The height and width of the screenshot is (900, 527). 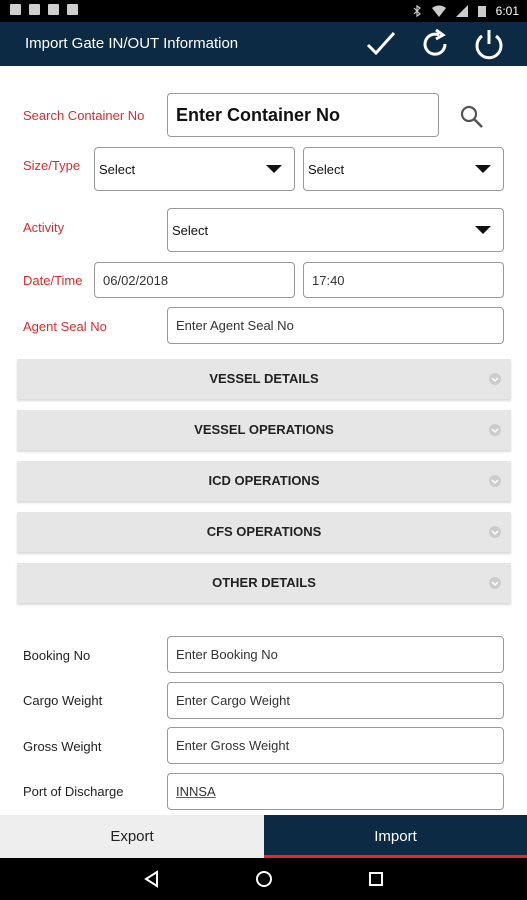 I want to click on booking-input: Enter Booking No, so click(x=335, y=654).